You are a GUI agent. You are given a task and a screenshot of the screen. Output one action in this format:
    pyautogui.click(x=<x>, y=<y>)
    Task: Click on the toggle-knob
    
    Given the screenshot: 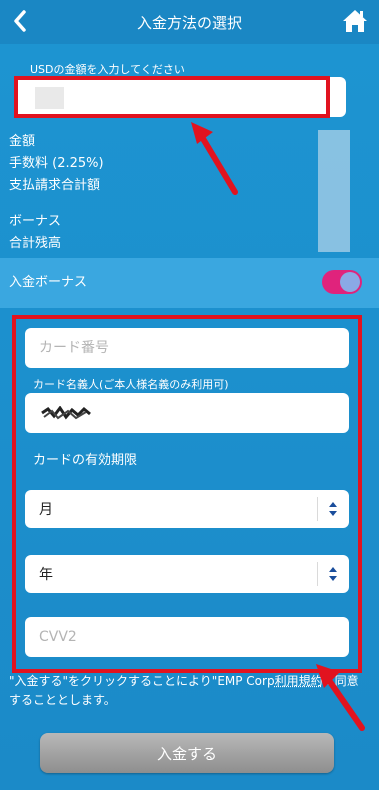 What is the action you would take?
    pyautogui.click(x=350, y=282)
    